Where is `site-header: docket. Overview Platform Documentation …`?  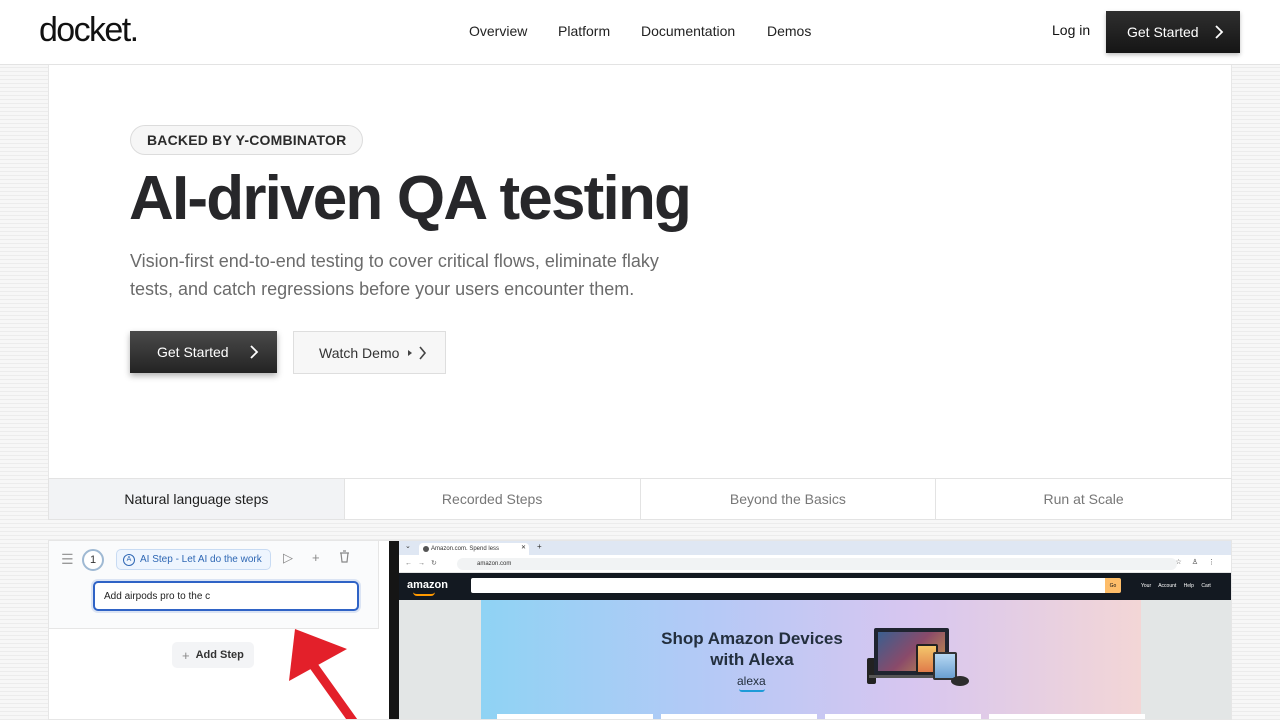
site-header: docket. Overview Platform Documentation … is located at coordinates (640, 32).